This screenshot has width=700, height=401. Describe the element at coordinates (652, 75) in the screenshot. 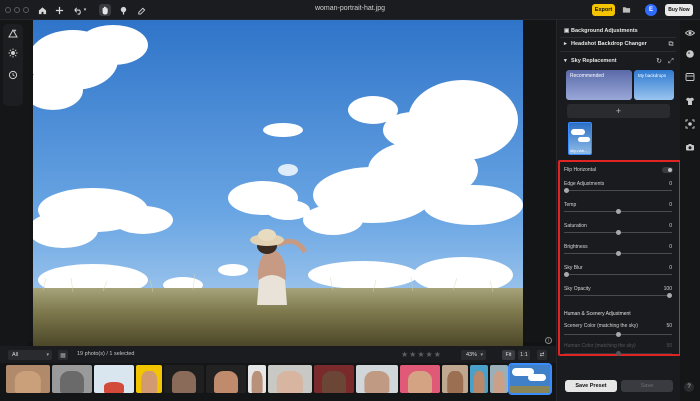

I see `my-backdrops-label: My backdrops` at that location.